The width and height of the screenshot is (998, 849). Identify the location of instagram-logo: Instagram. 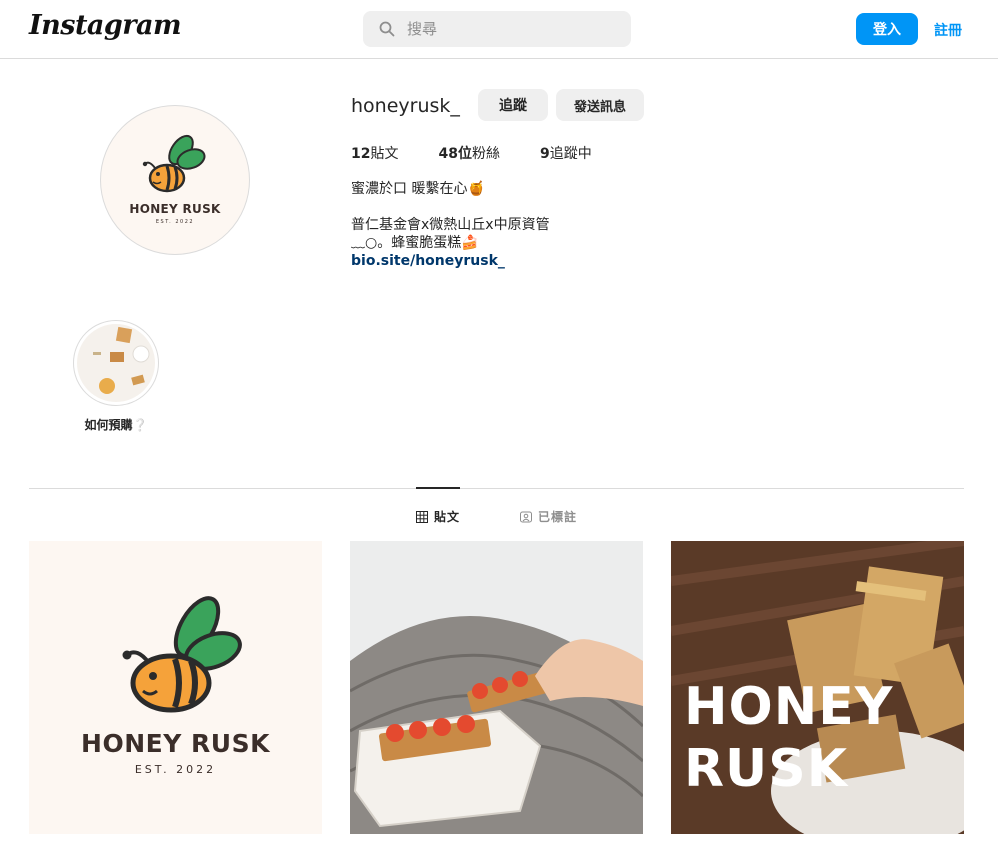
(105, 25).